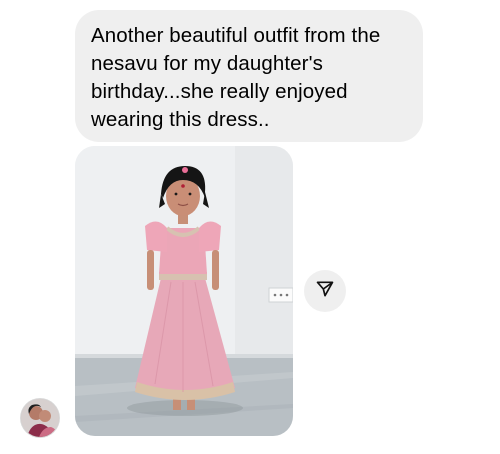 This screenshot has height=454, width=500. I want to click on paper-plane-icon, so click(325, 291).